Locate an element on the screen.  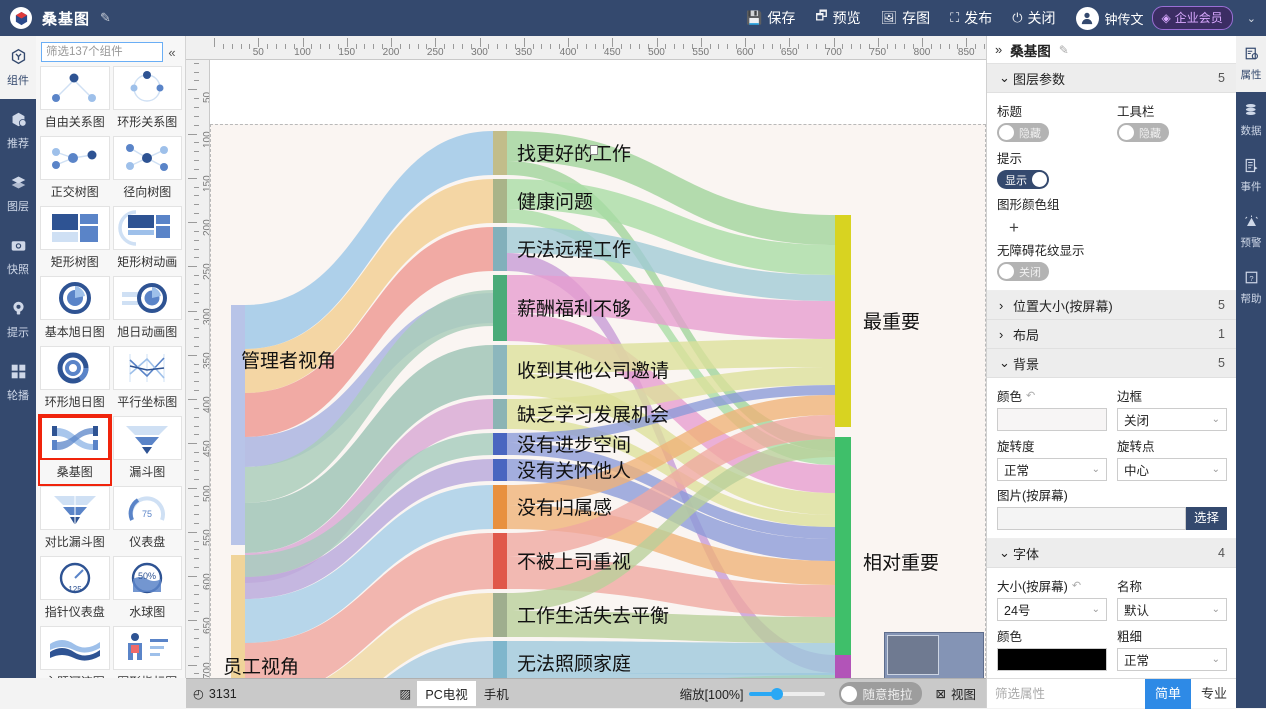
publish-button: ⛶ 发布 is located at coordinates (971, 18).